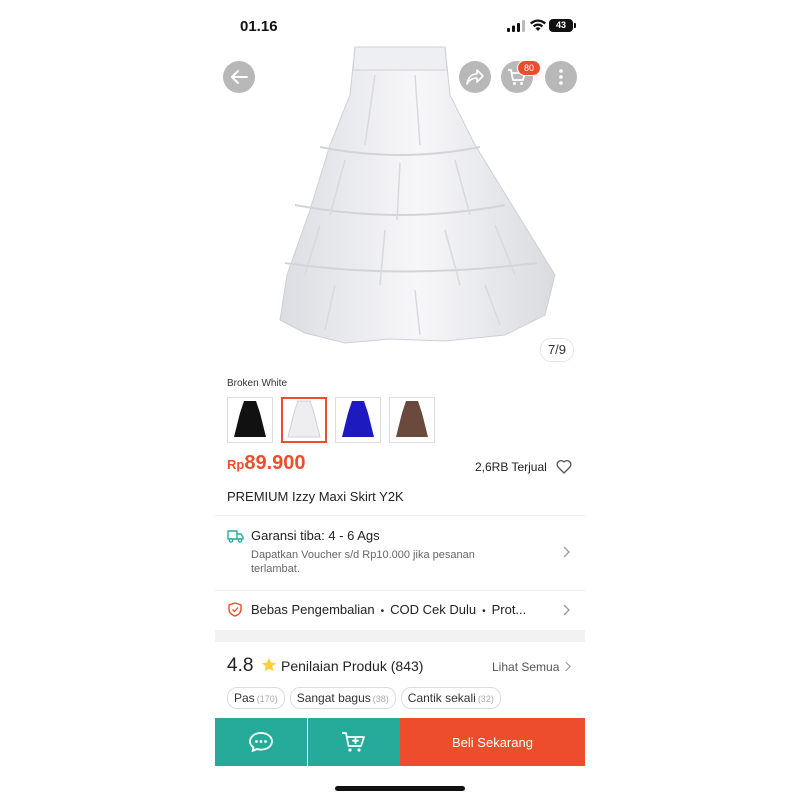  I want to click on share-icon, so click(475, 77).